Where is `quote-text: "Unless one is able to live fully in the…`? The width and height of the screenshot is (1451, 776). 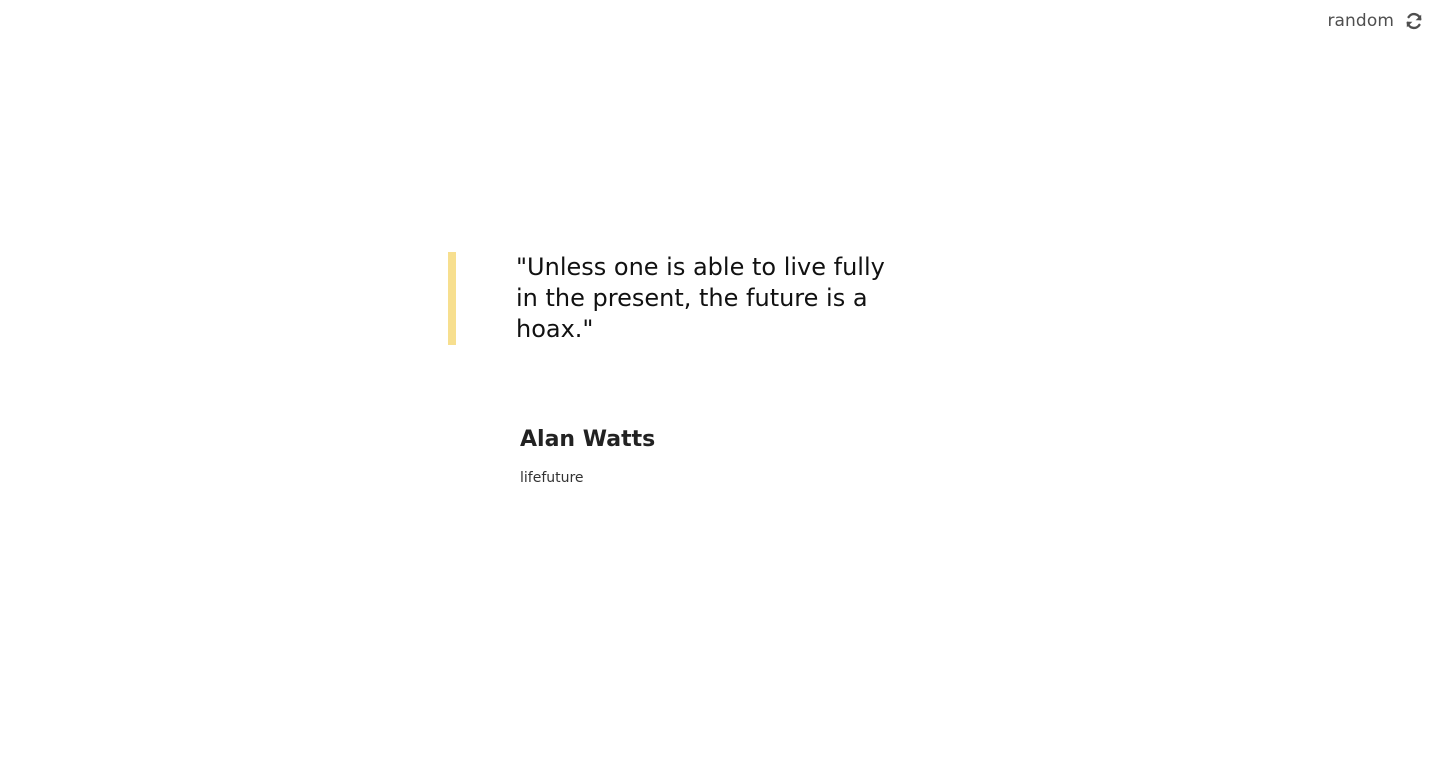 quote-text: "Unless one is able to live fully in the… is located at coordinates (700, 298).